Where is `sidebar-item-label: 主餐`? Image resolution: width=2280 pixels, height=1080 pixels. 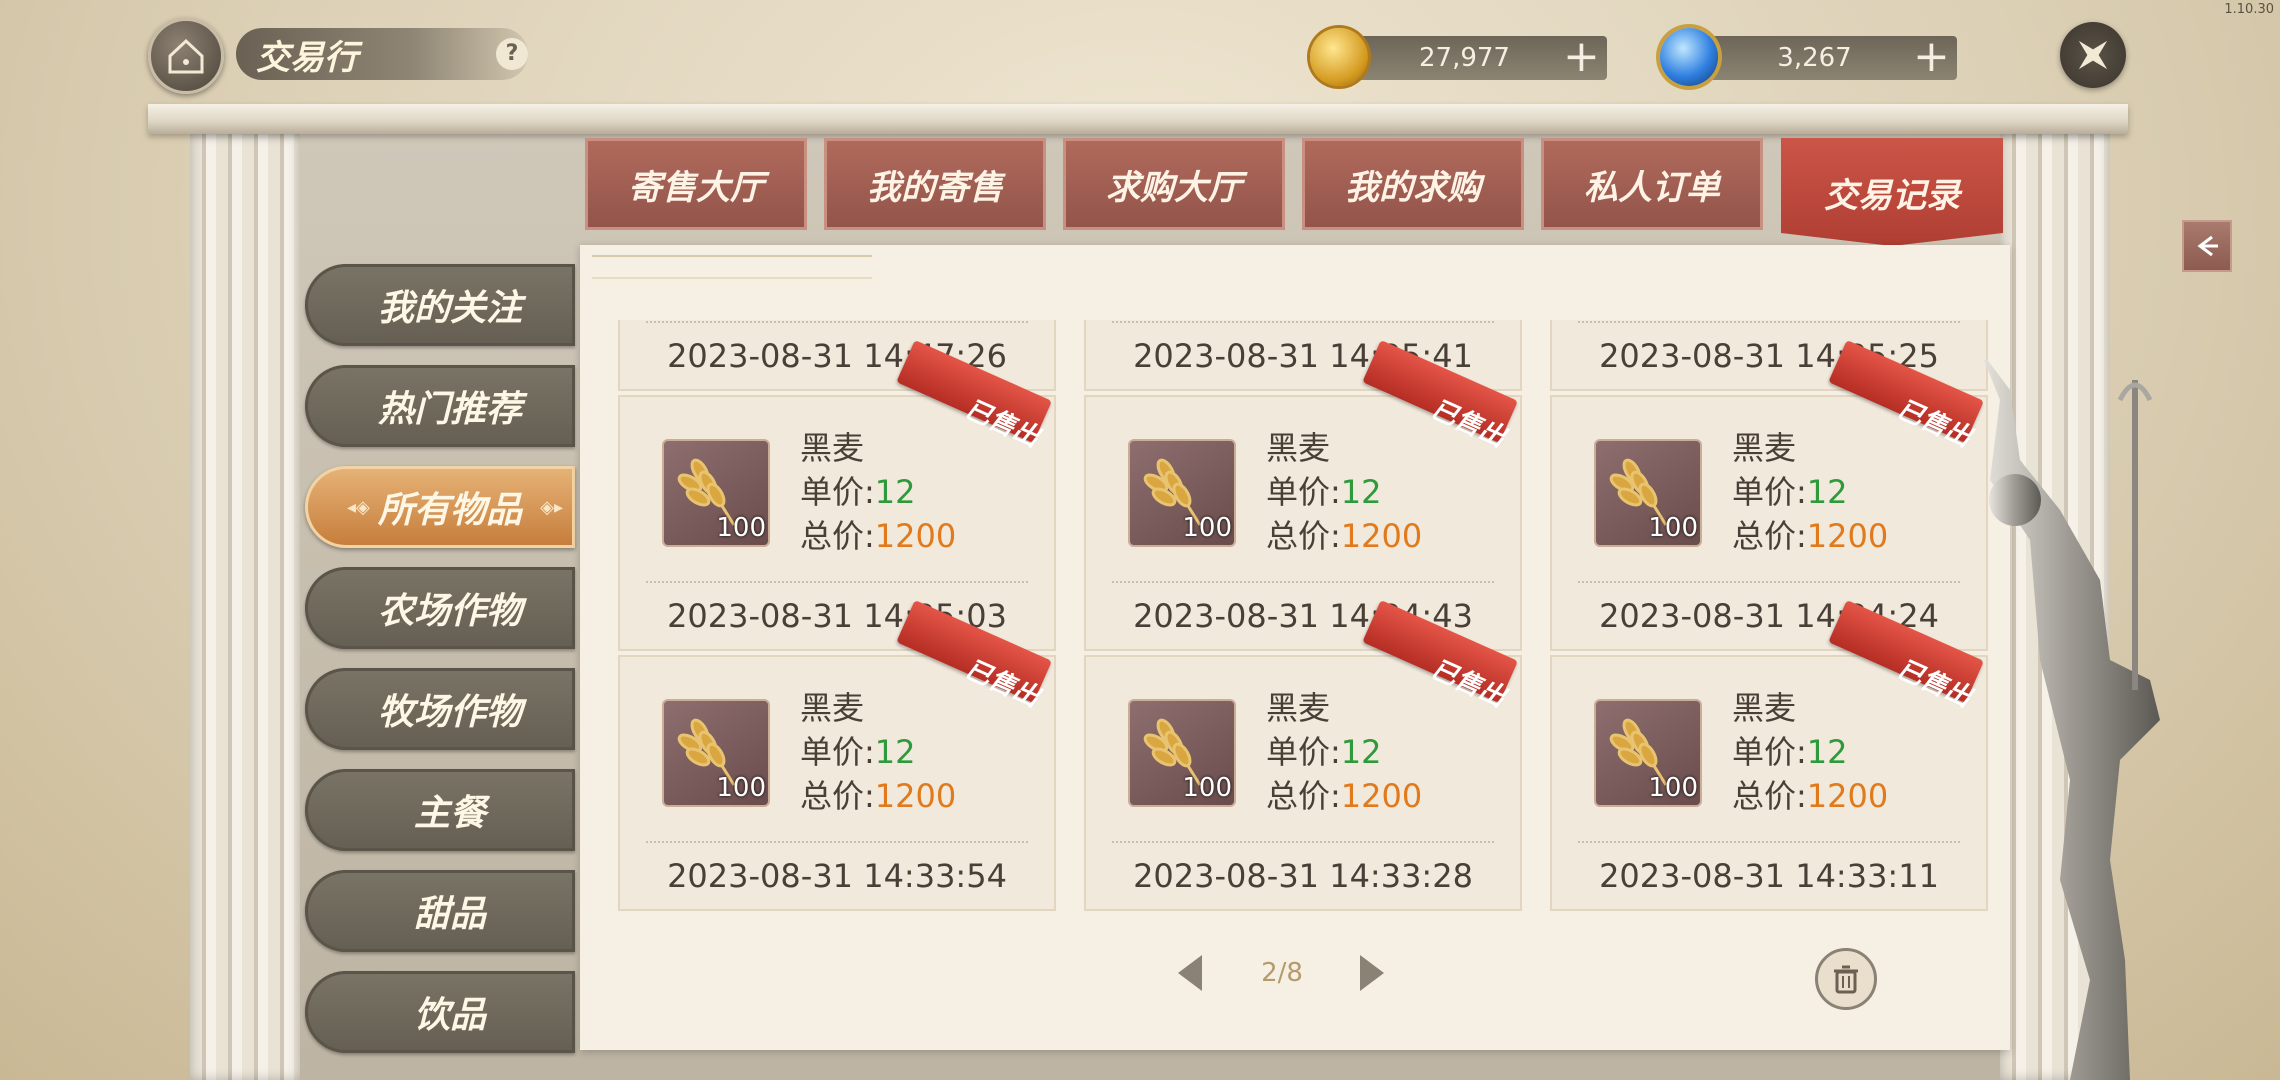 sidebar-item-label: 主餐 is located at coordinates (449, 813).